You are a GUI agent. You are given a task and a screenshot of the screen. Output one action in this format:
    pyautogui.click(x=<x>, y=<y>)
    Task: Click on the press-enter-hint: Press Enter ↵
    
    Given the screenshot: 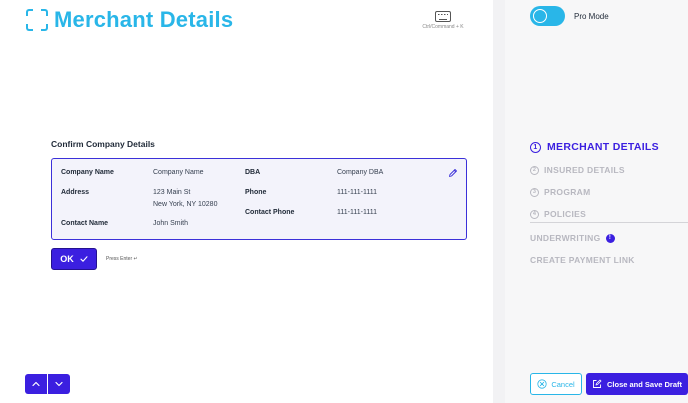 What is the action you would take?
    pyautogui.click(x=122, y=259)
    